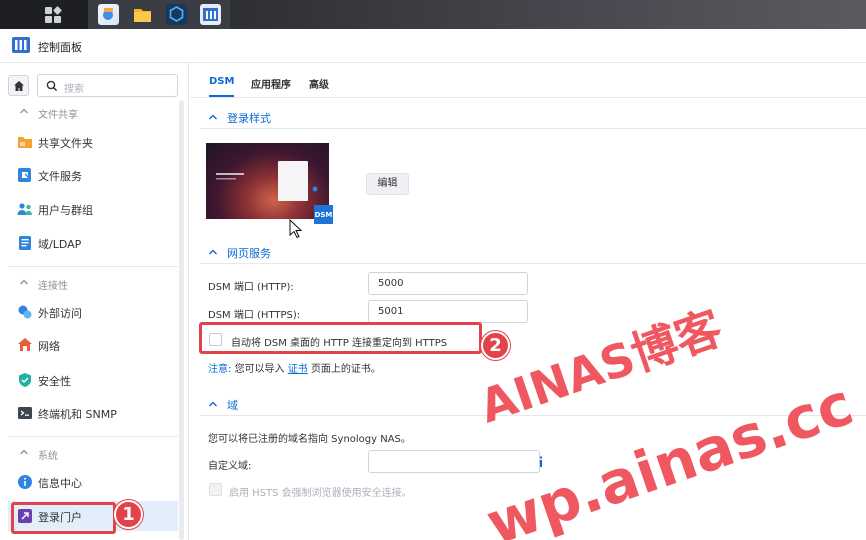  What do you see at coordinates (220, 369) in the screenshot?
I see `note-tag: 注意:` at bounding box center [220, 369].